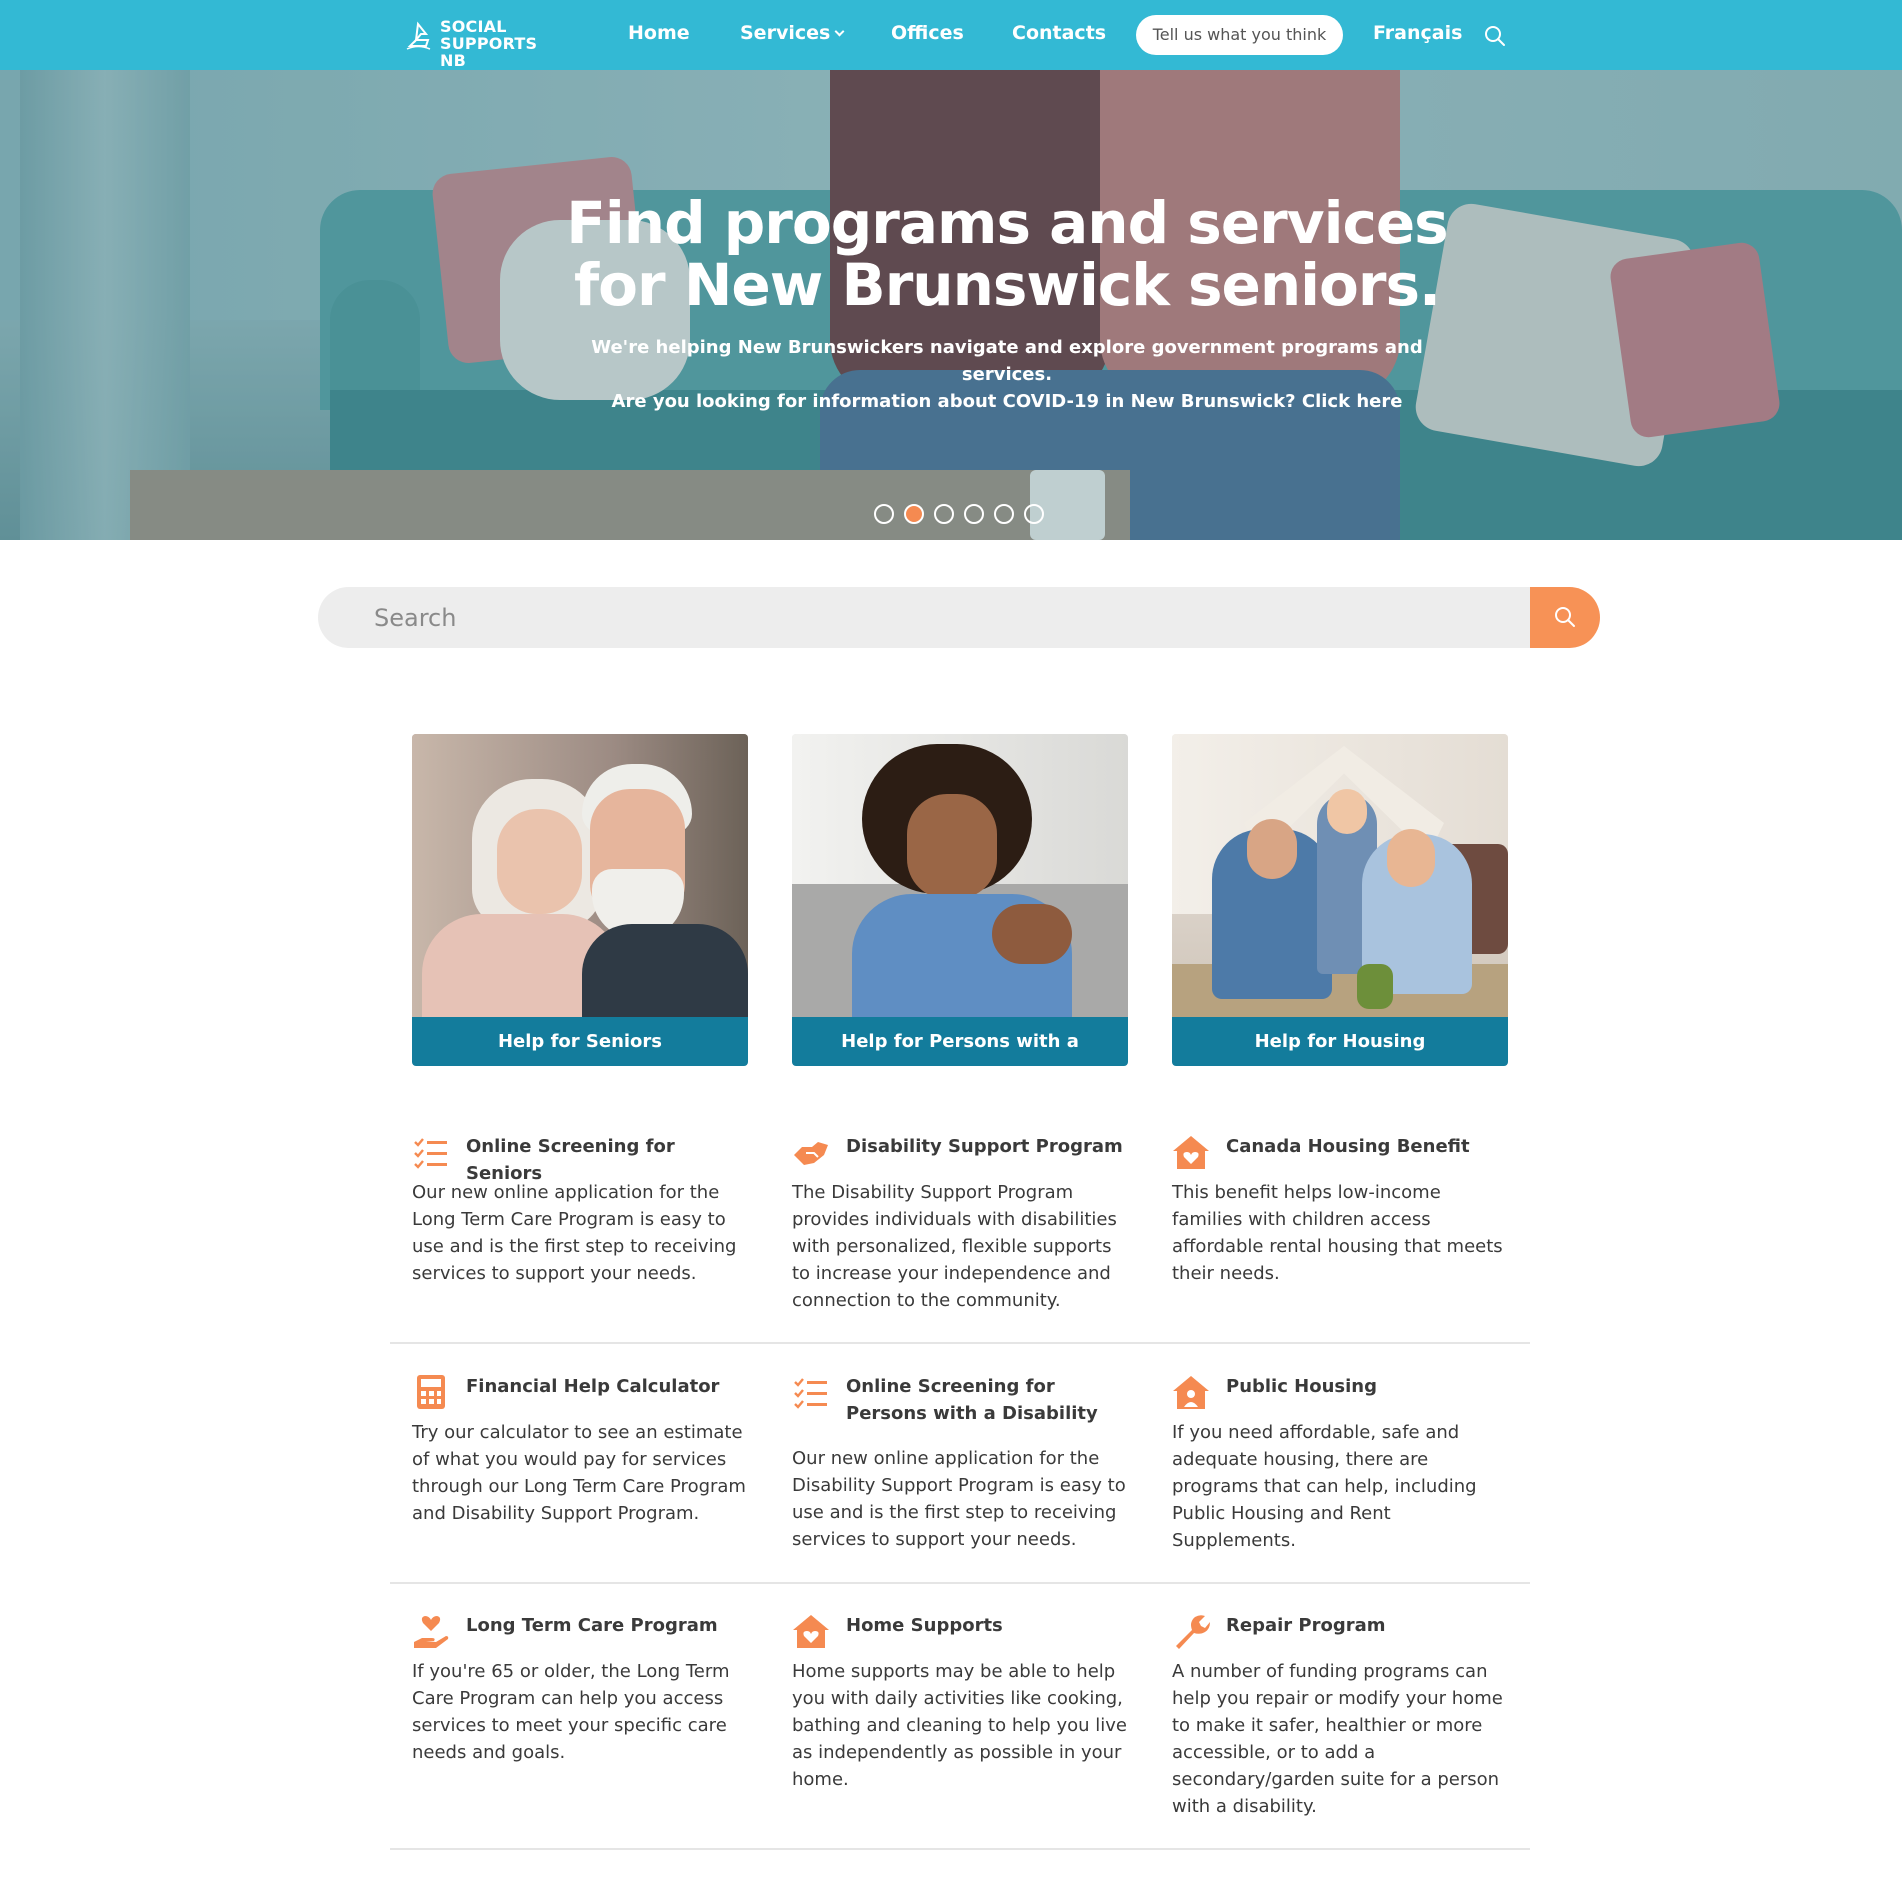  What do you see at coordinates (1411, 858) in the screenshot?
I see `mother-face` at bounding box center [1411, 858].